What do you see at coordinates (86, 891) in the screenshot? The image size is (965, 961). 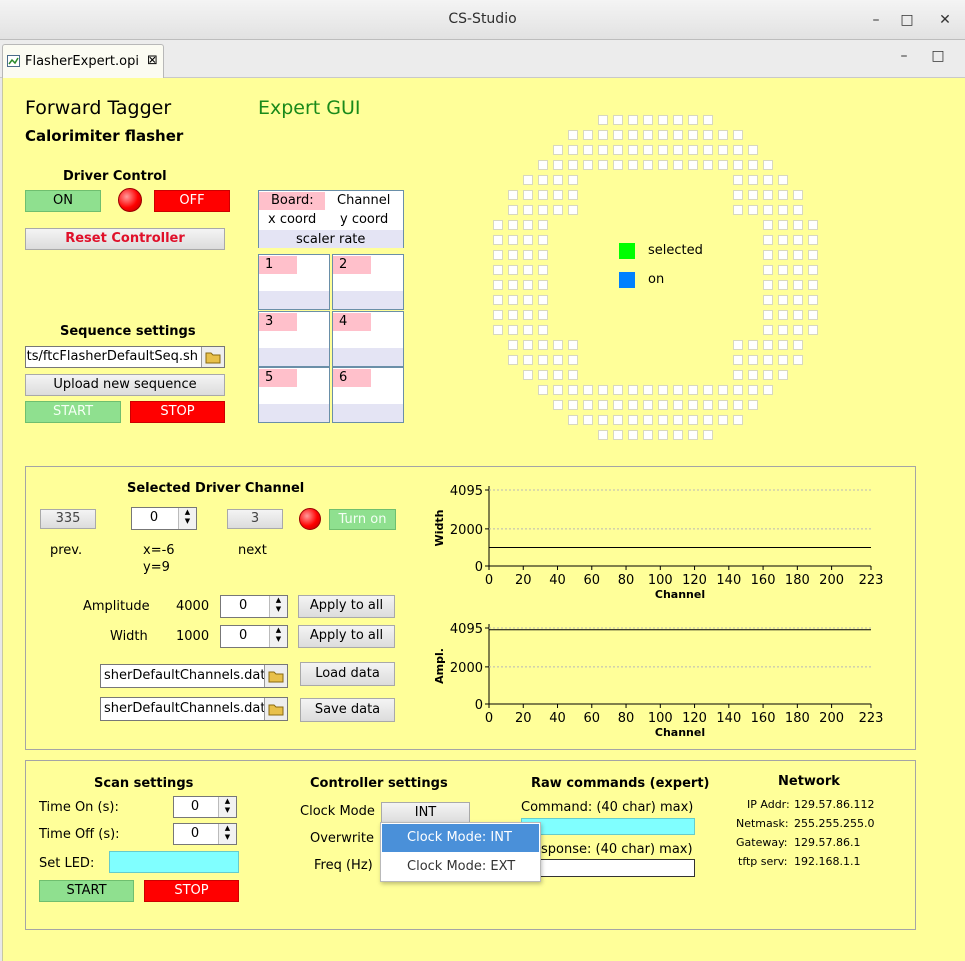 I see `scan-start-button: START` at bounding box center [86, 891].